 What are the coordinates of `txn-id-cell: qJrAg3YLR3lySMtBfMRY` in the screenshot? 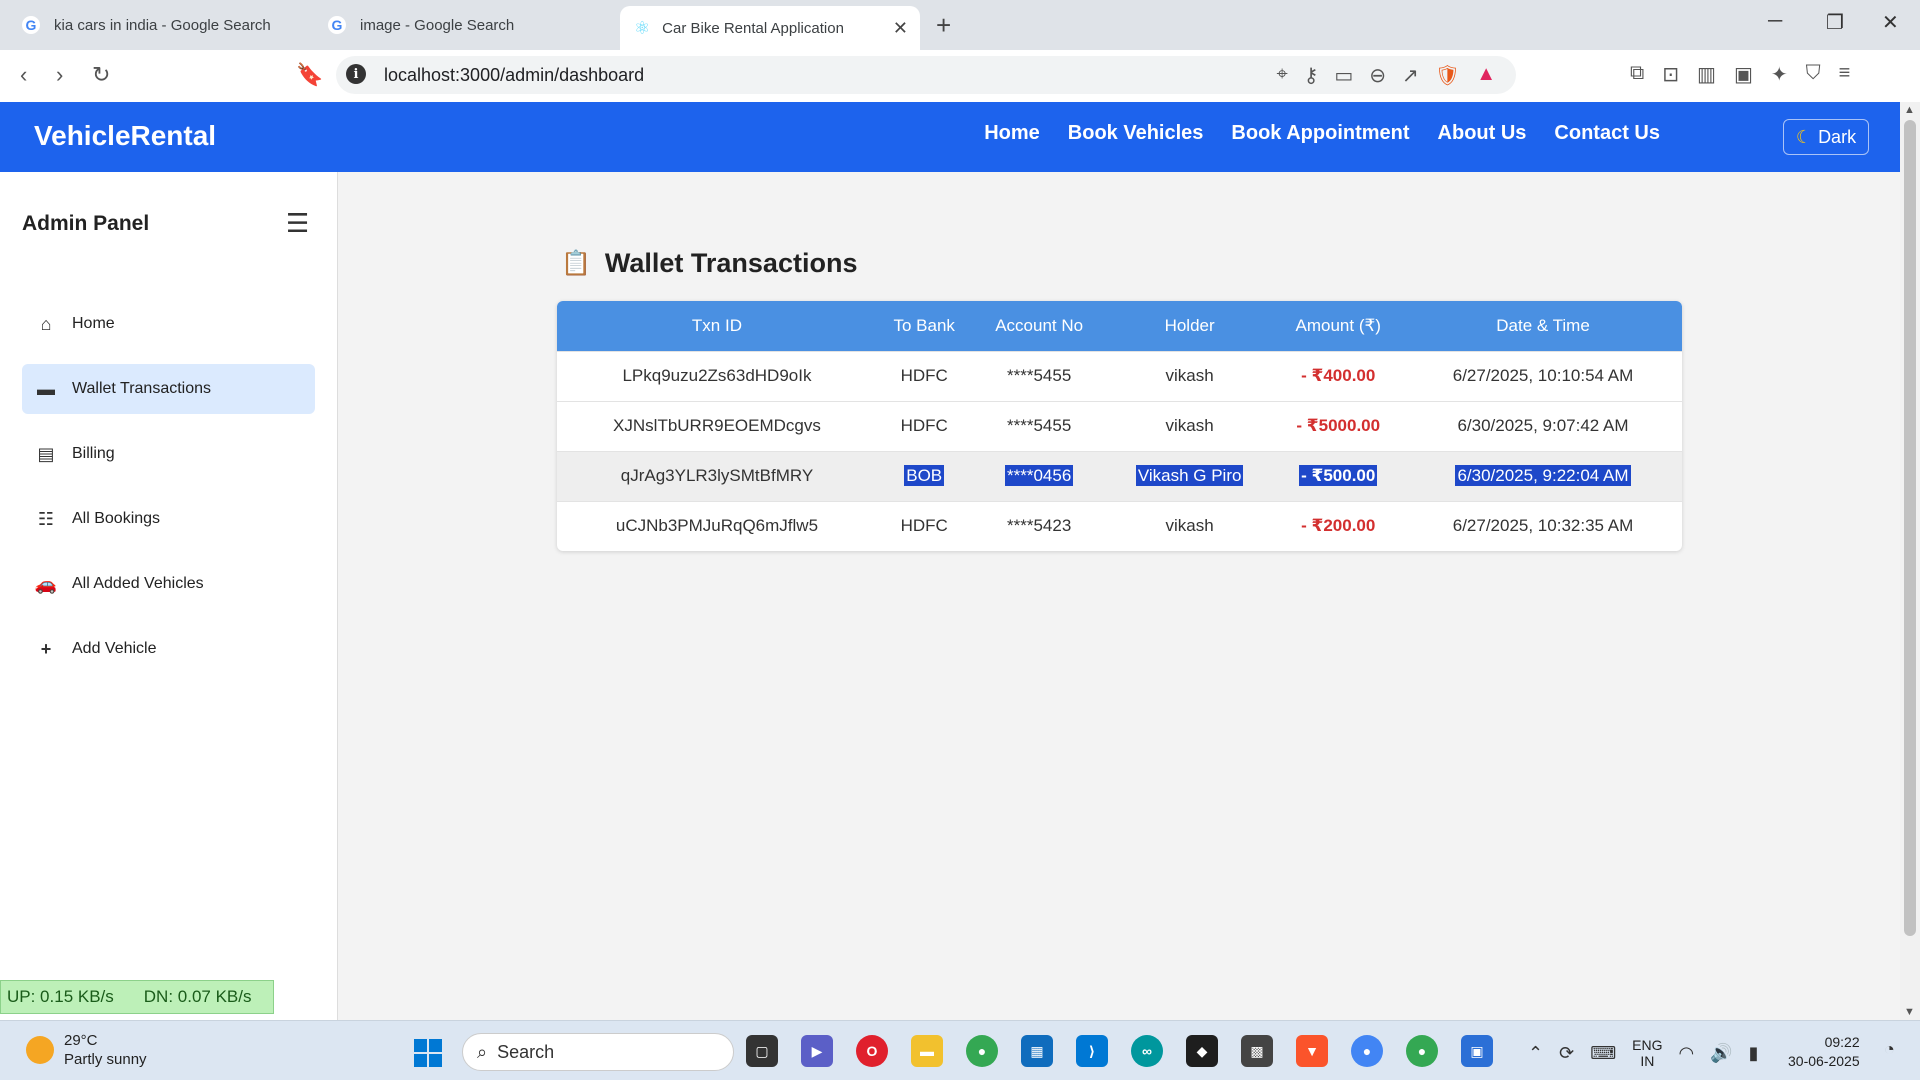 It's located at (717, 475).